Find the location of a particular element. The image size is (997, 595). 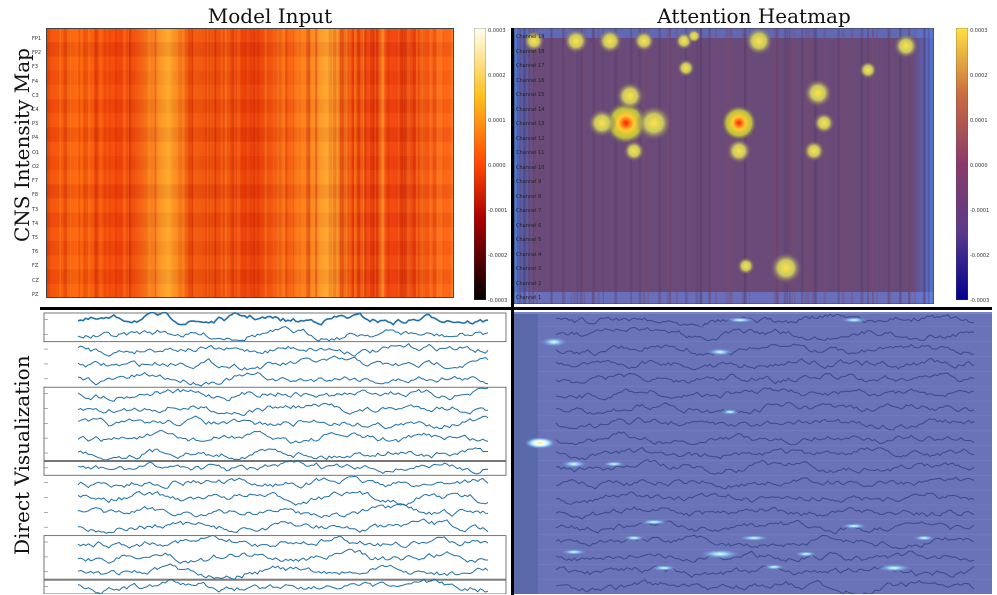

y-tick-label: T3 is located at coordinates (35, 209).